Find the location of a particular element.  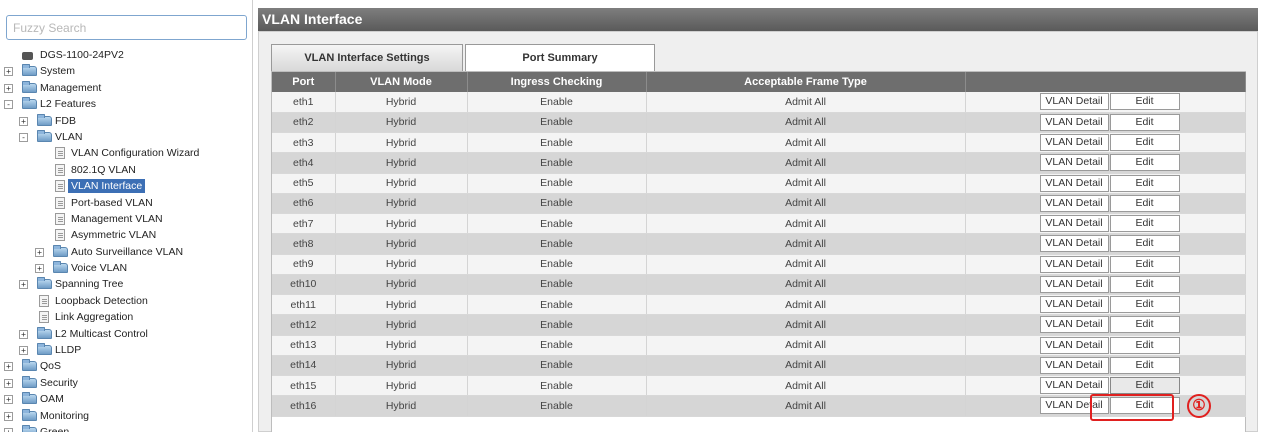

cell-port: eth9 is located at coordinates (304, 264).